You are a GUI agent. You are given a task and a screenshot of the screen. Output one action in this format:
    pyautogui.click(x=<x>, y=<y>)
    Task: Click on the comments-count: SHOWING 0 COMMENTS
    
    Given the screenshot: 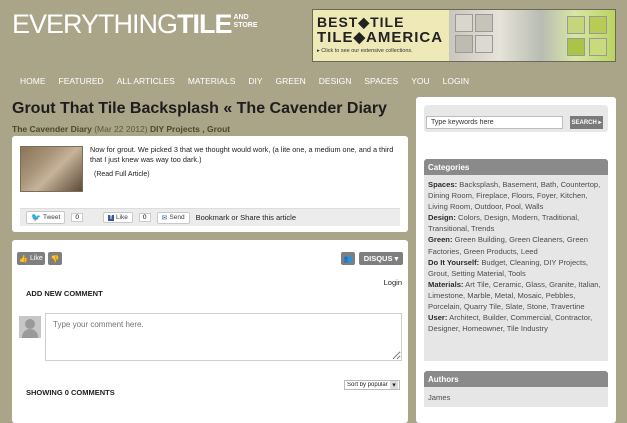 What is the action you would take?
    pyautogui.click(x=70, y=392)
    